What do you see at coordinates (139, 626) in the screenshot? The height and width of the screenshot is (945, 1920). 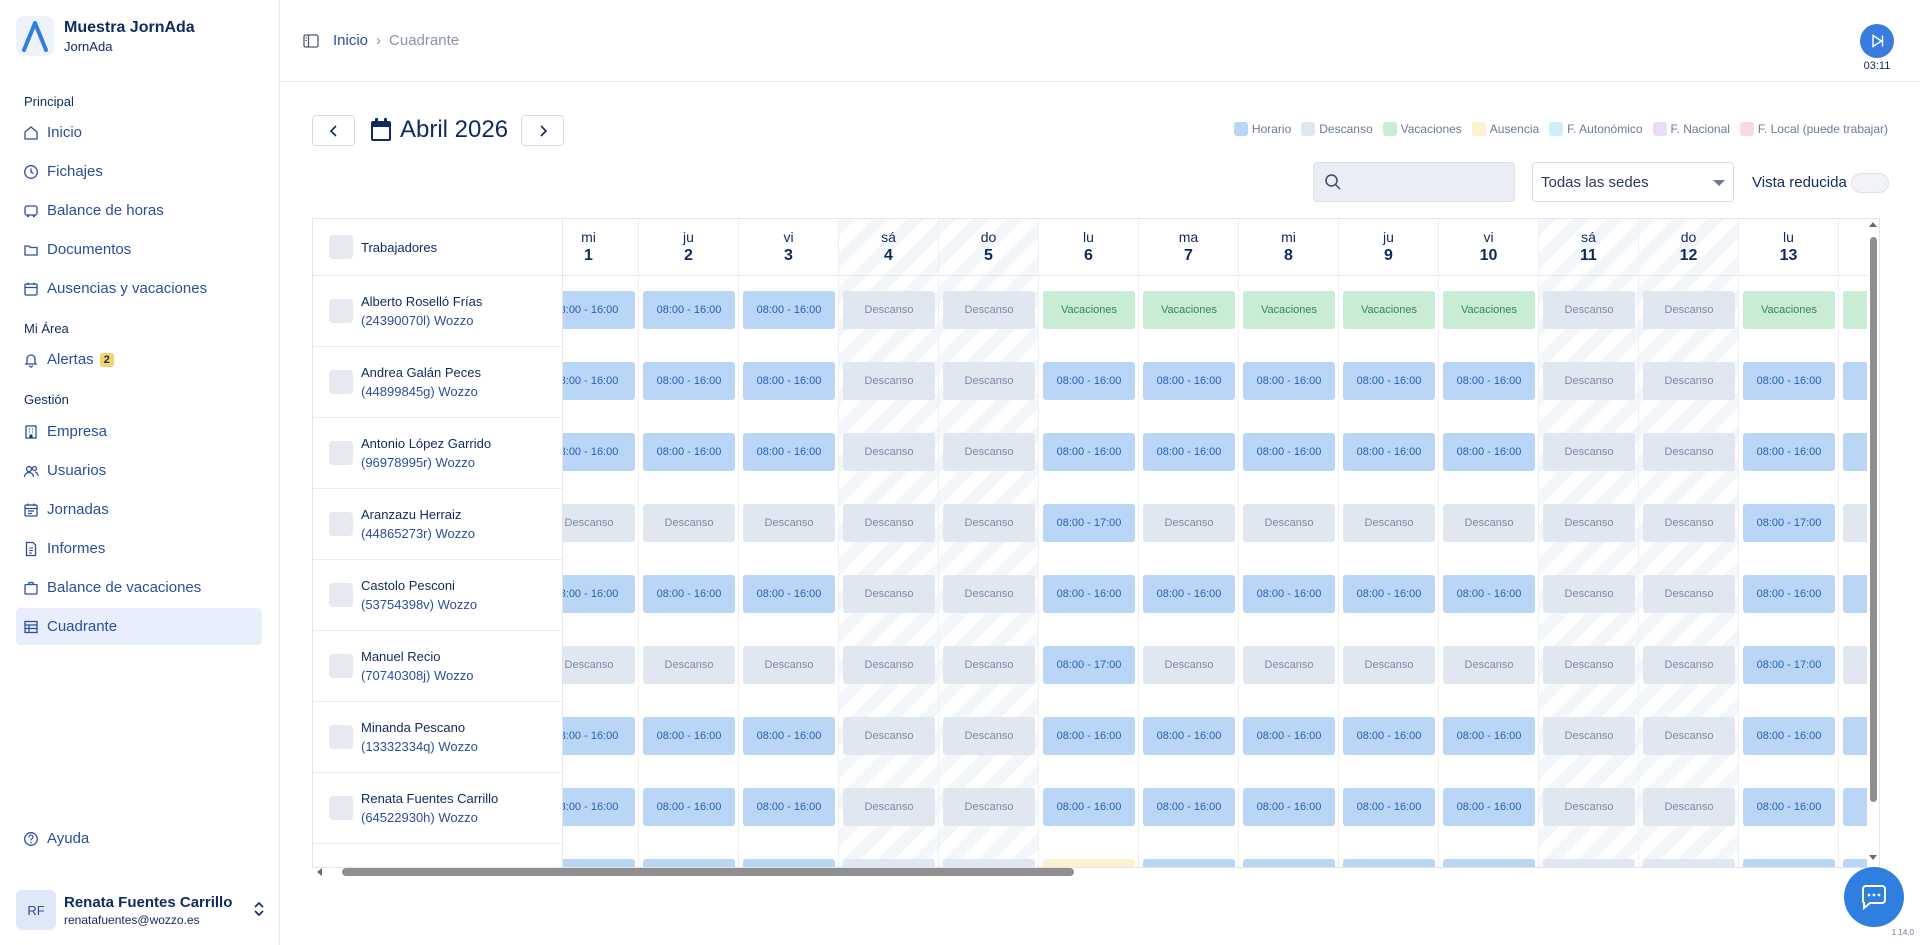 I see `sidebar-item-cuadrante: Cuadrante` at bounding box center [139, 626].